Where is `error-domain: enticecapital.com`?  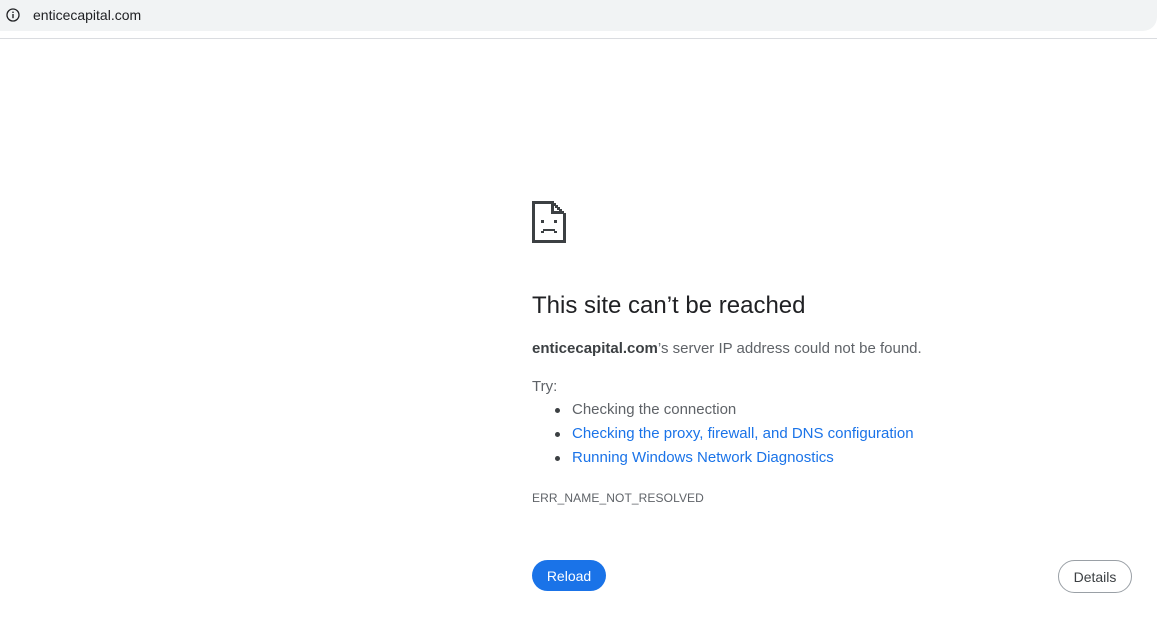
error-domain: enticecapital.com is located at coordinates (595, 348).